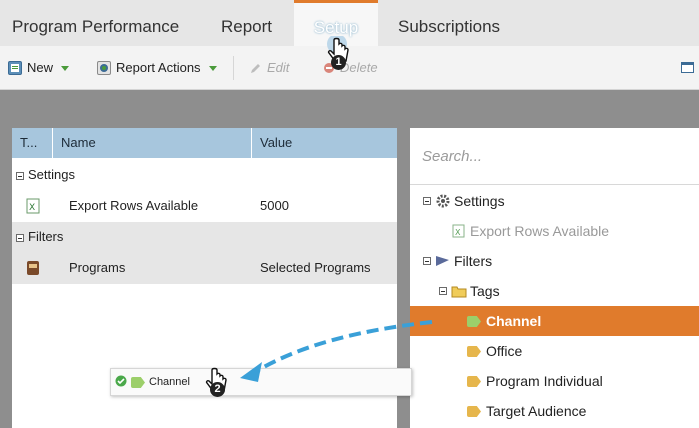 This screenshot has width=699, height=428. What do you see at coordinates (204, 237) in the screenshot?
I see `group-row-filters: Filters` at bounding box center [204, 237].